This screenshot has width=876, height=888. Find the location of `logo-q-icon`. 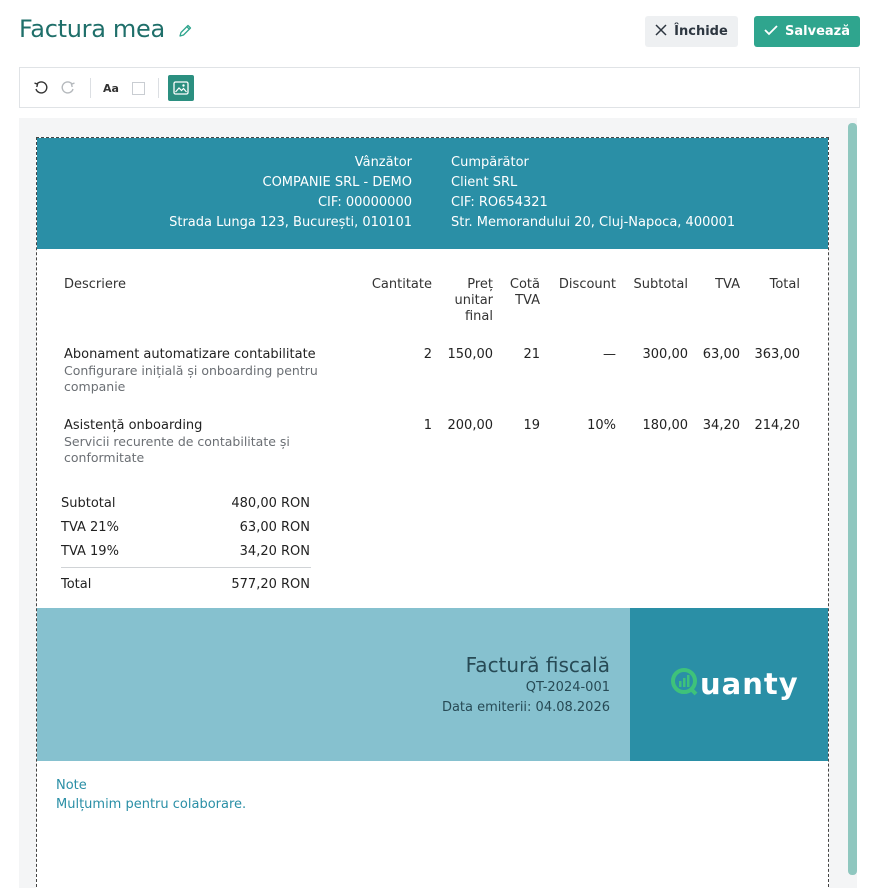

logo-q-icon is located at coordinates (685, 684).